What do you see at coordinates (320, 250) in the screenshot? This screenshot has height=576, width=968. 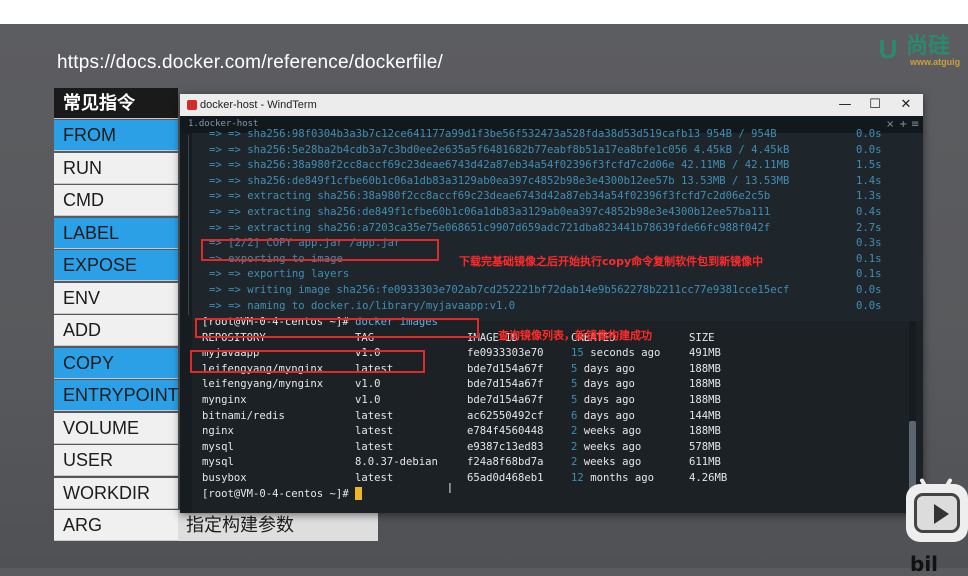 I see `copy-step-highlight` at bounding box center [320, 250].